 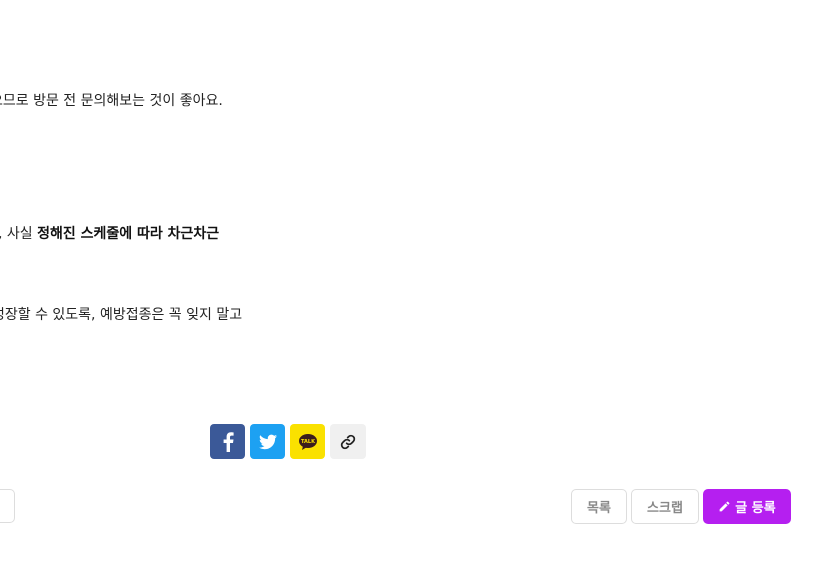 I want to click on kakaotalk-icon: TALK, so click(x=307, y=441).